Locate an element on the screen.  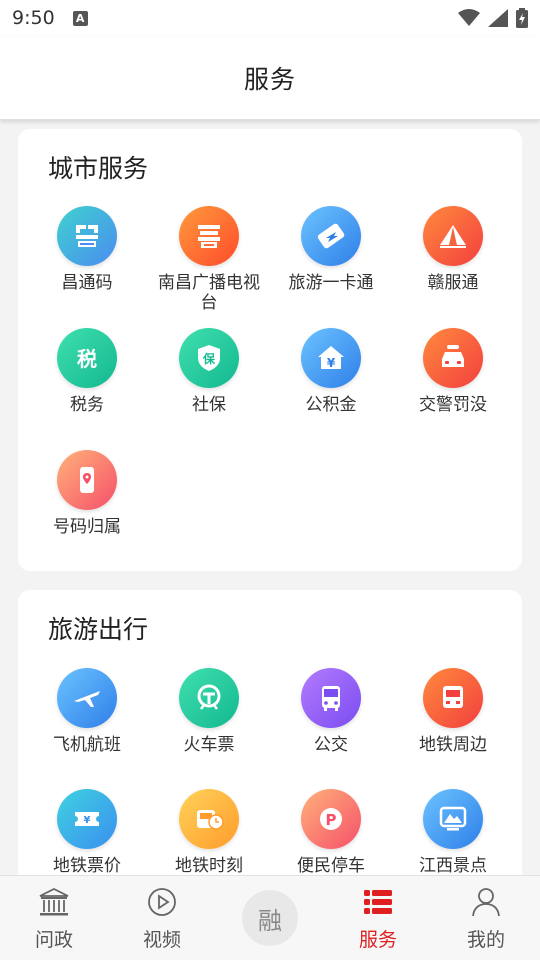
service-list-icon is located at coordinates (378, 904).